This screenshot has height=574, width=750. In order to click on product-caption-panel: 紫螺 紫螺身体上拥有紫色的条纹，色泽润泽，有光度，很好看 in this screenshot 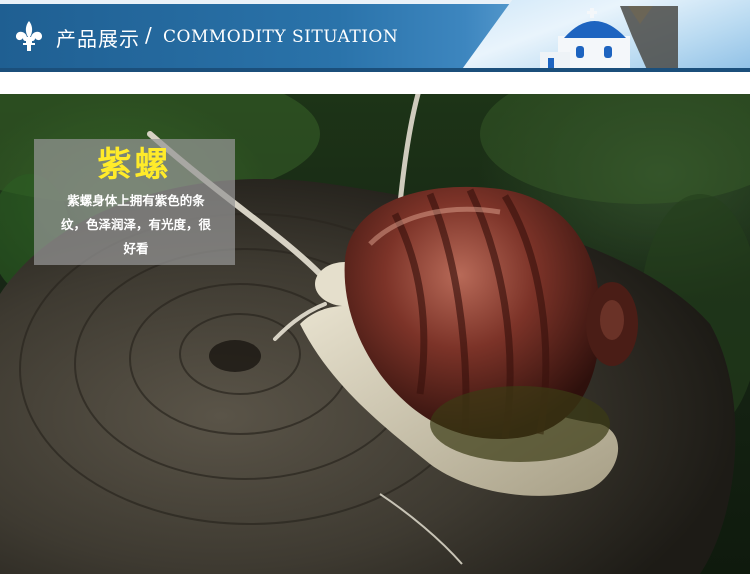, I will do `click(134, 202)`.